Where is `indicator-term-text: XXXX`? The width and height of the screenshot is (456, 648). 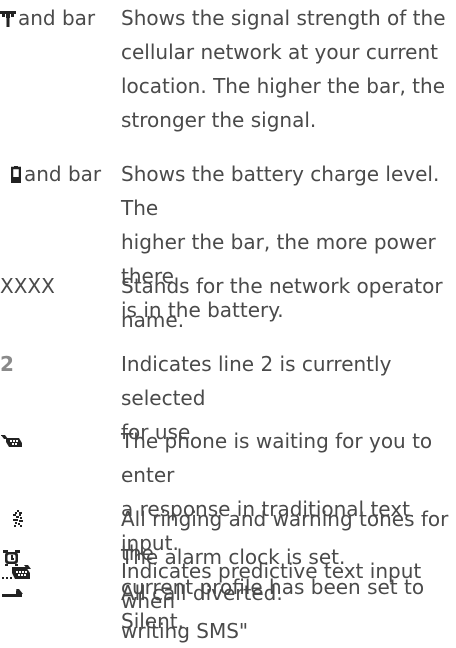
indicator-term-text: XXXX is located at coordinates (27, 286).